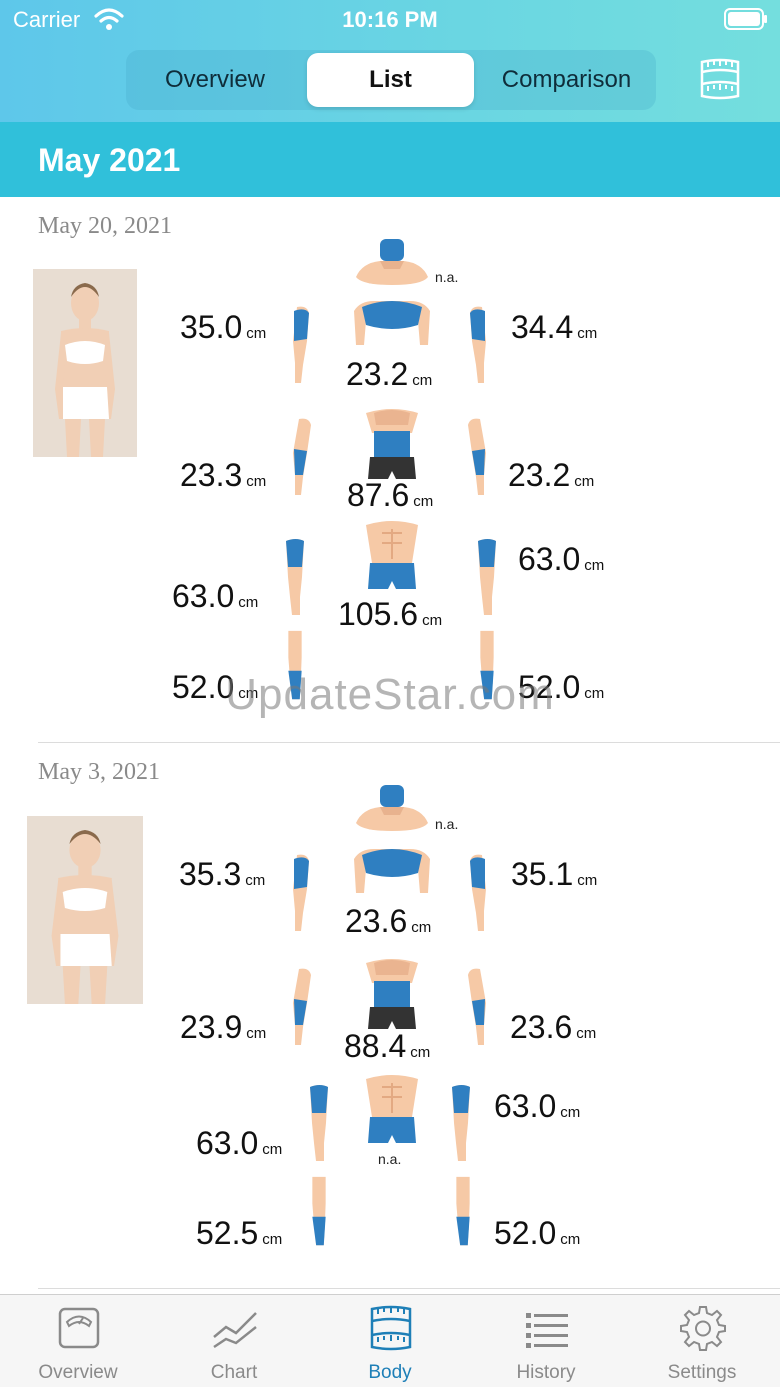 Image resolution: width=780 pixels, height=1387 pixels. Describe the element at coordinates (78, 1372) in the screenshot. I see `tab-label: Overview` at that location.